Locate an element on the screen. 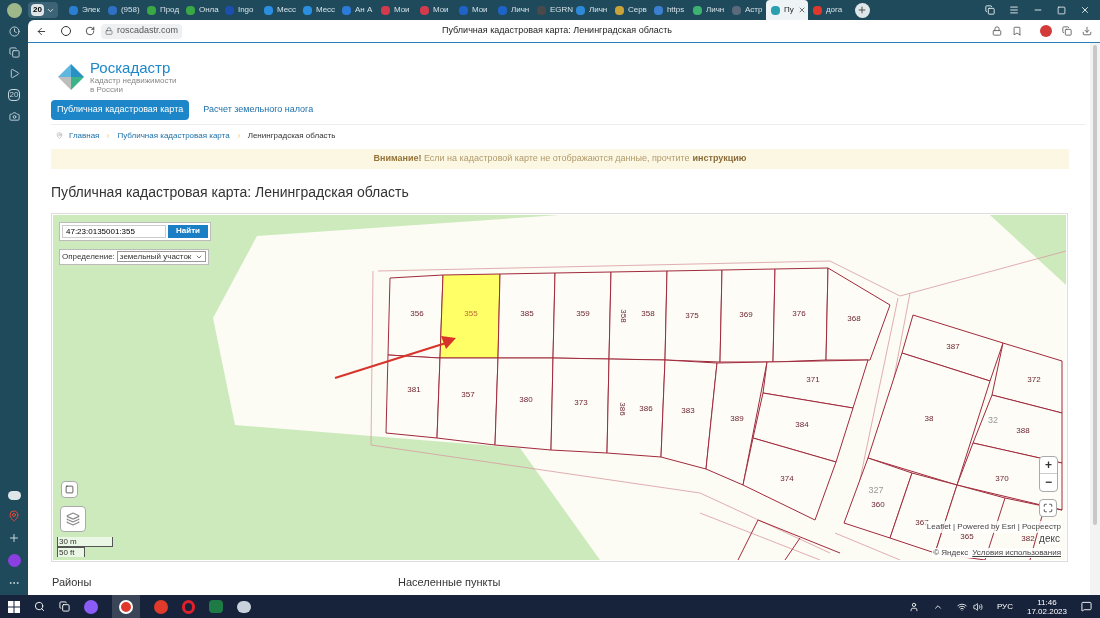  tab-count-badge: 20 is located at coordinates (14, 95).